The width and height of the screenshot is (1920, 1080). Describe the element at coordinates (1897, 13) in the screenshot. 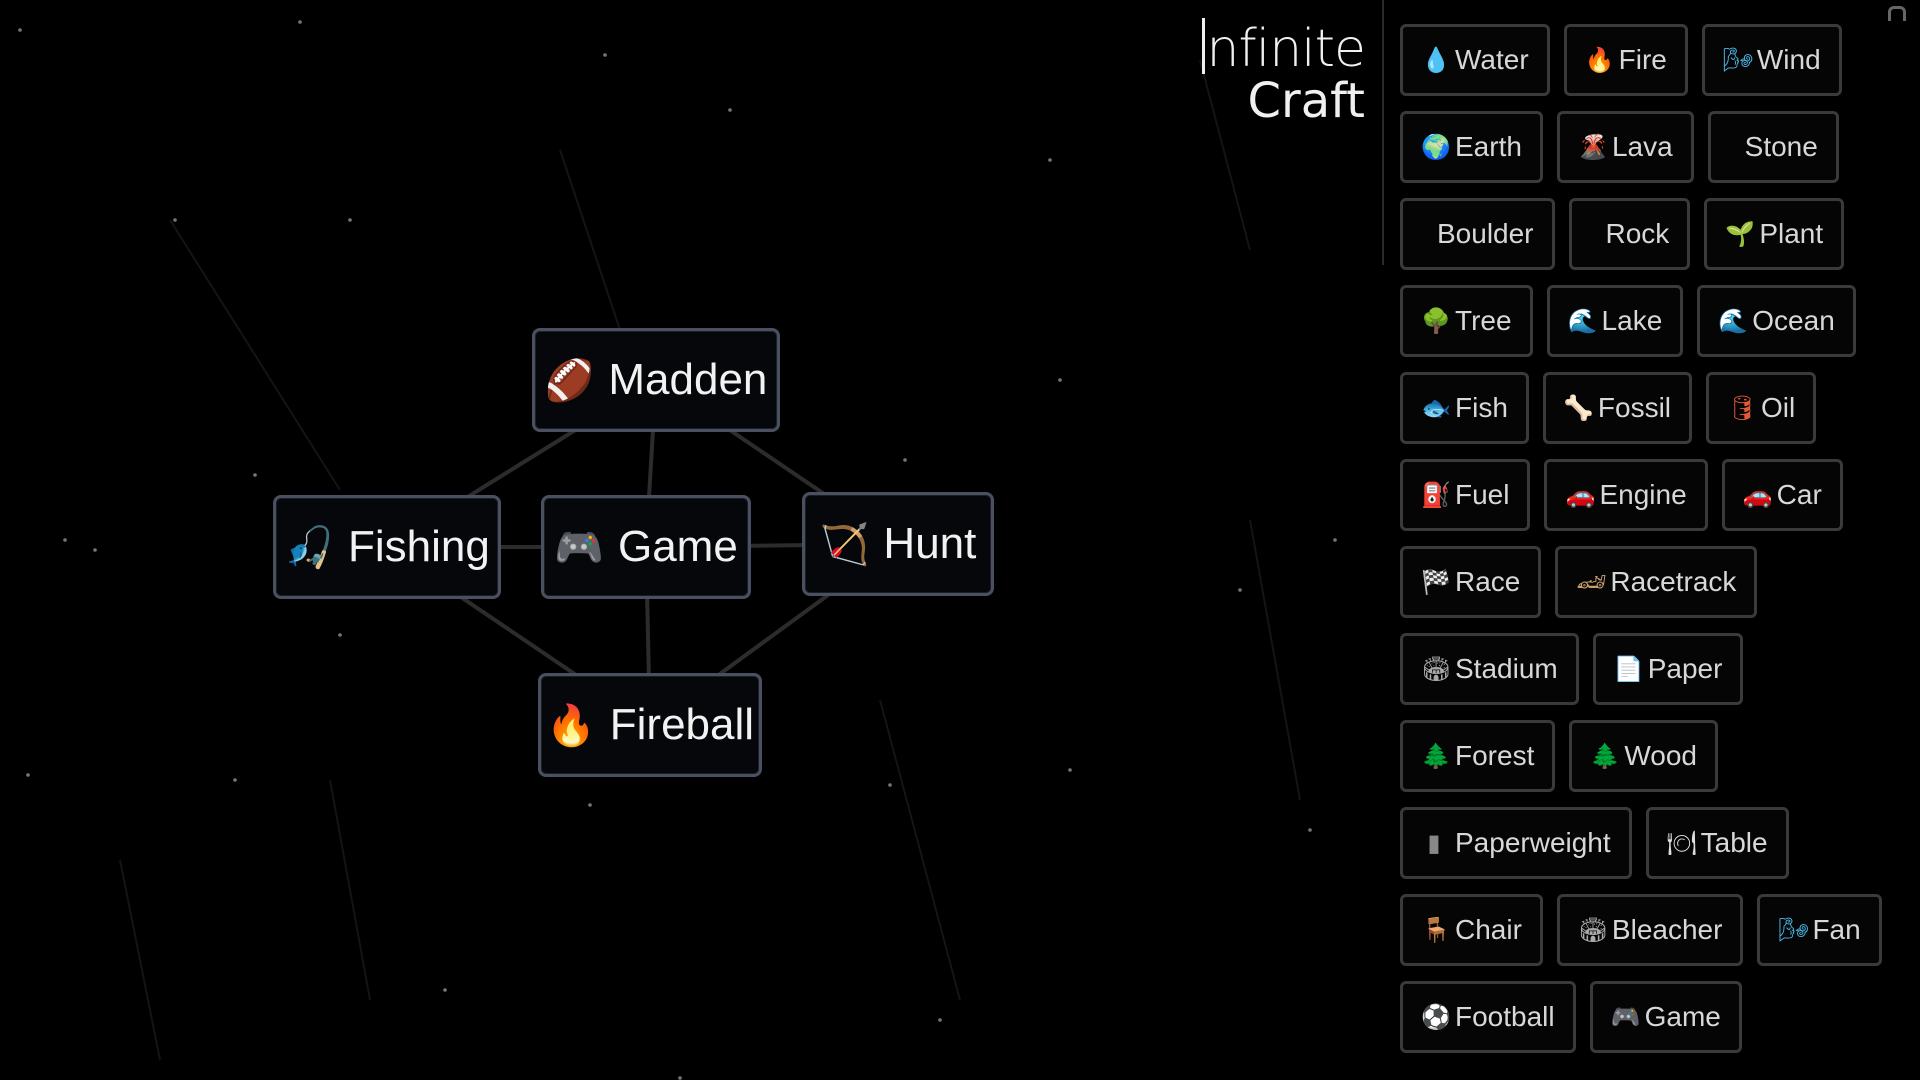

I see `lock-icon` at that location.